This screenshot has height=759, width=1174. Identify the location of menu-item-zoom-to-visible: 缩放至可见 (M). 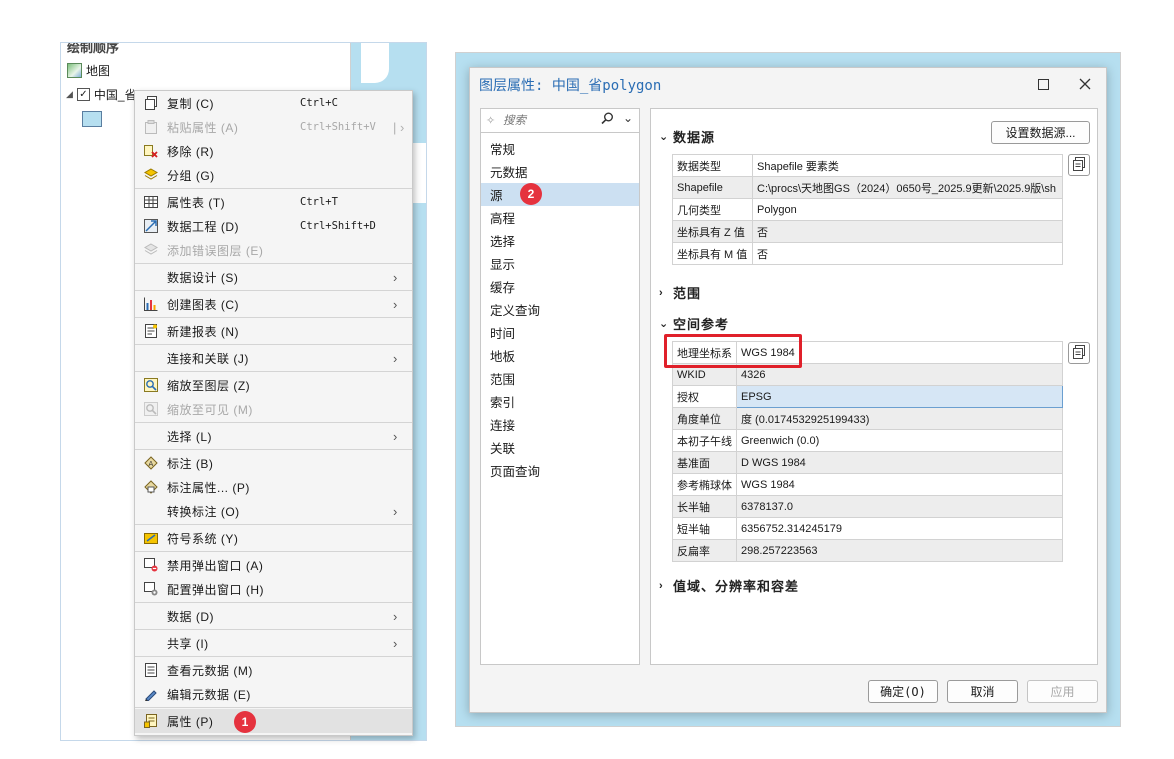
(273, 409).